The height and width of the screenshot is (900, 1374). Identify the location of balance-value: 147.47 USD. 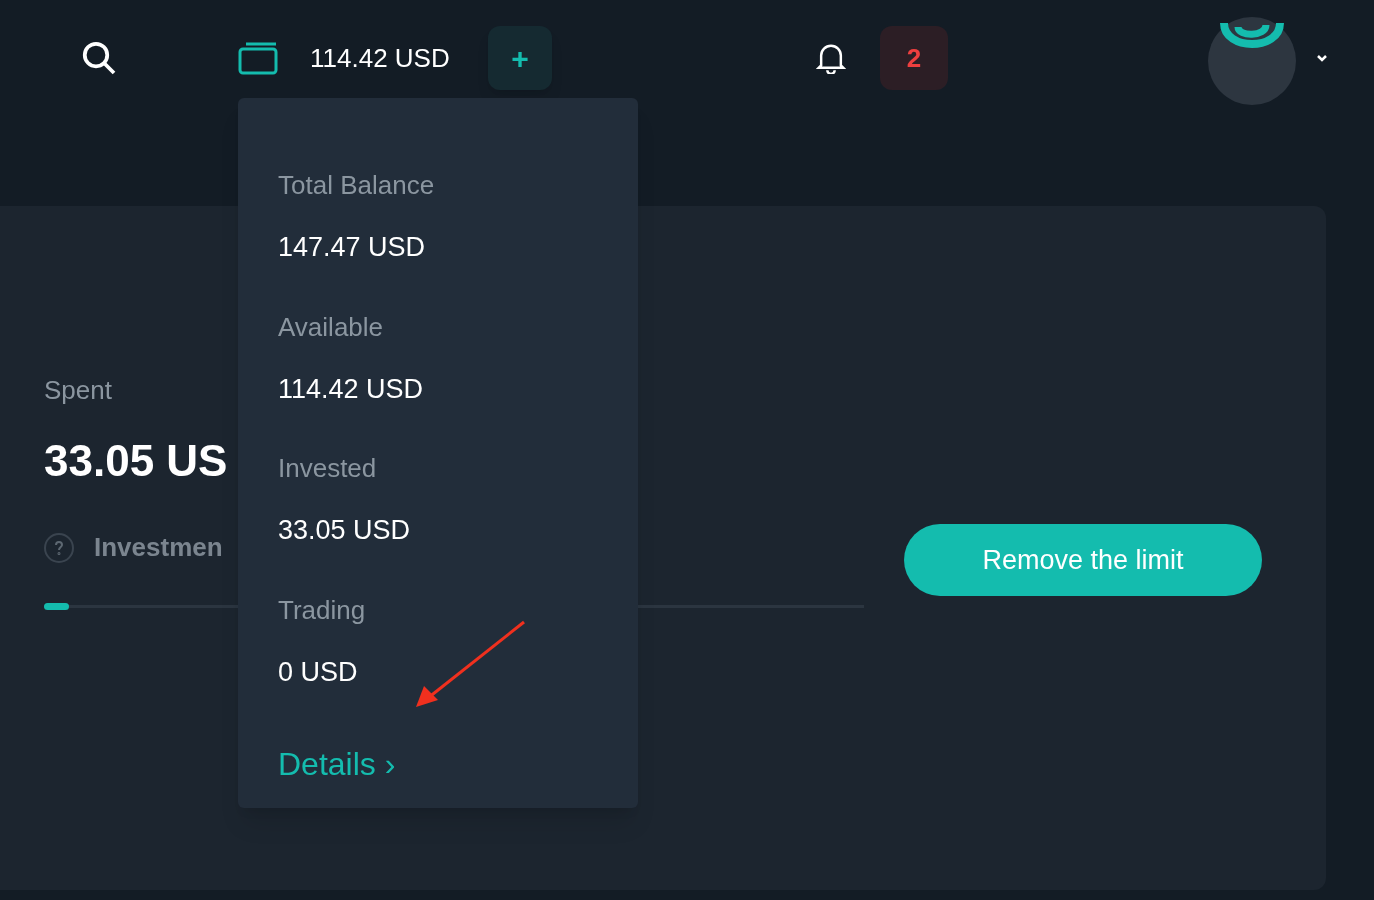
(352, 247).